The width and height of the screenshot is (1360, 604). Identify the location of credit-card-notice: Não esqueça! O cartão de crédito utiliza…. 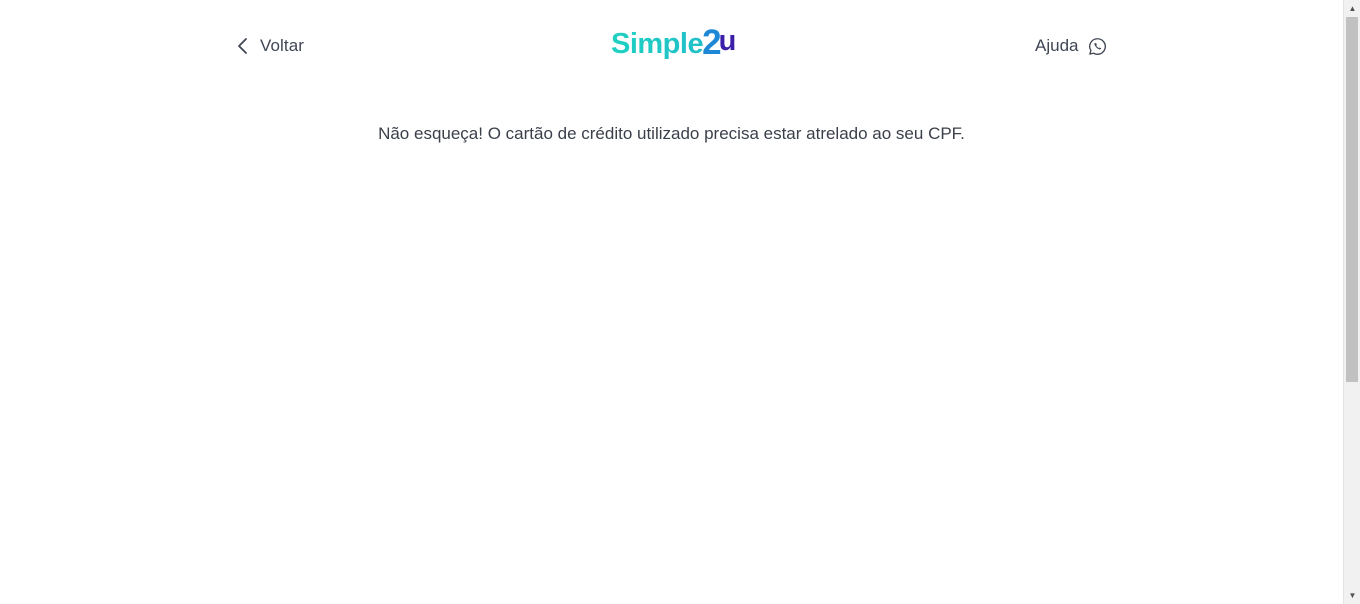
(671, 133).